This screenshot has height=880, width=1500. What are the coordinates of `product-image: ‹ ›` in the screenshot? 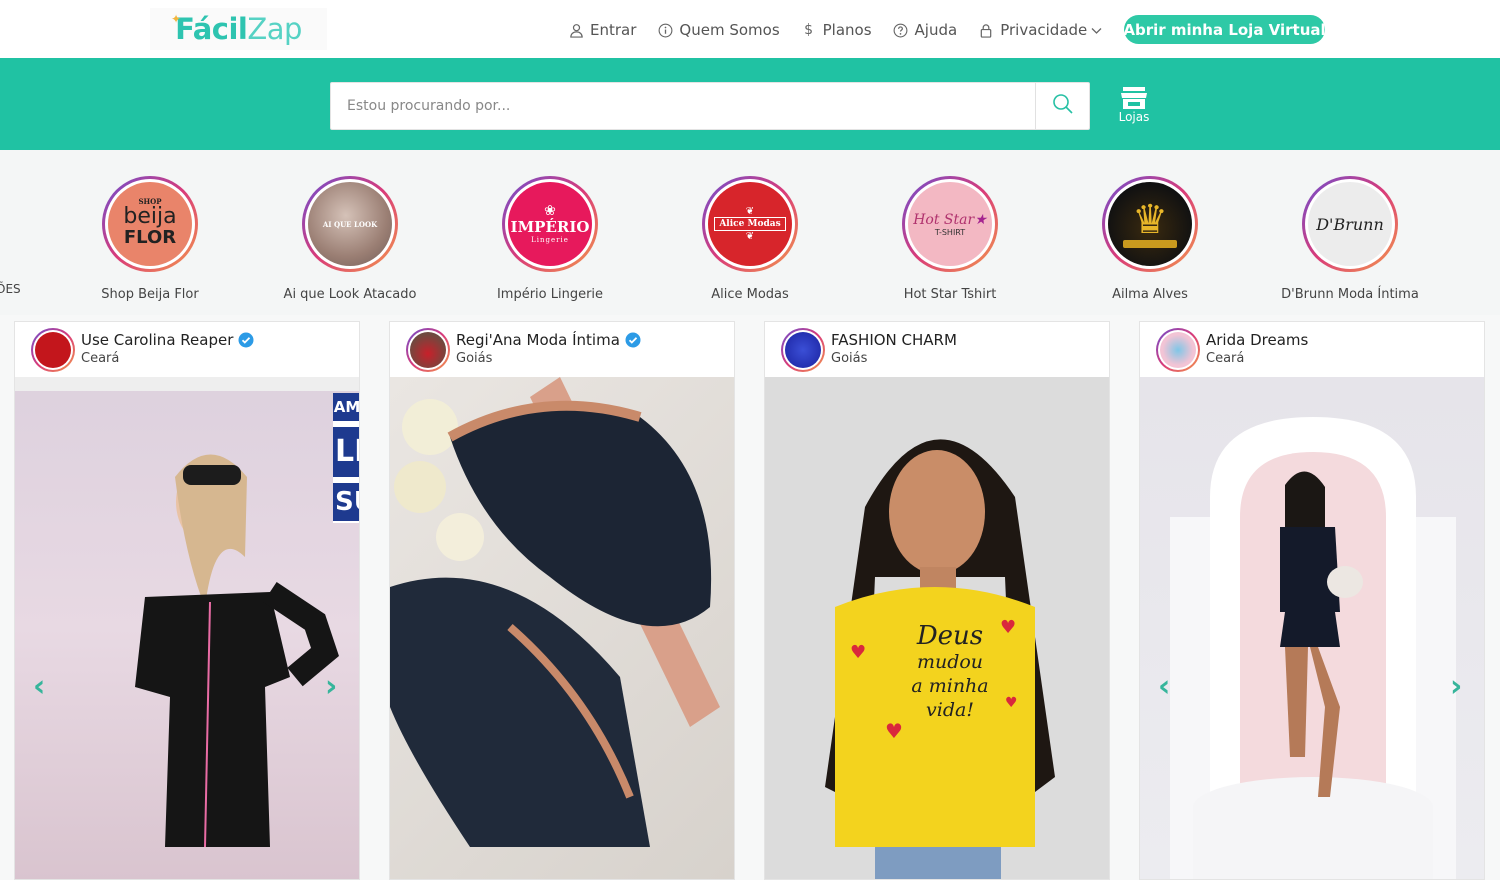 It's located at (1312, 628).